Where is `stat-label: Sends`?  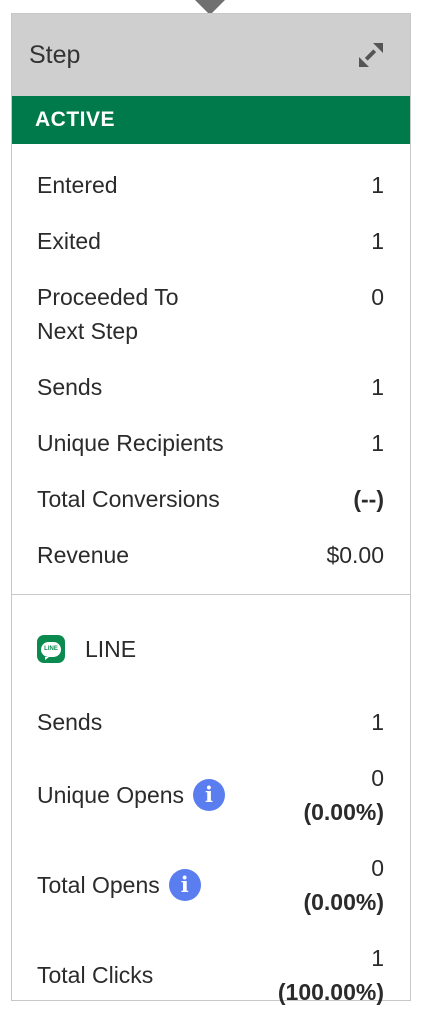 stat-label: Sends is located at coordinates (70, 387).